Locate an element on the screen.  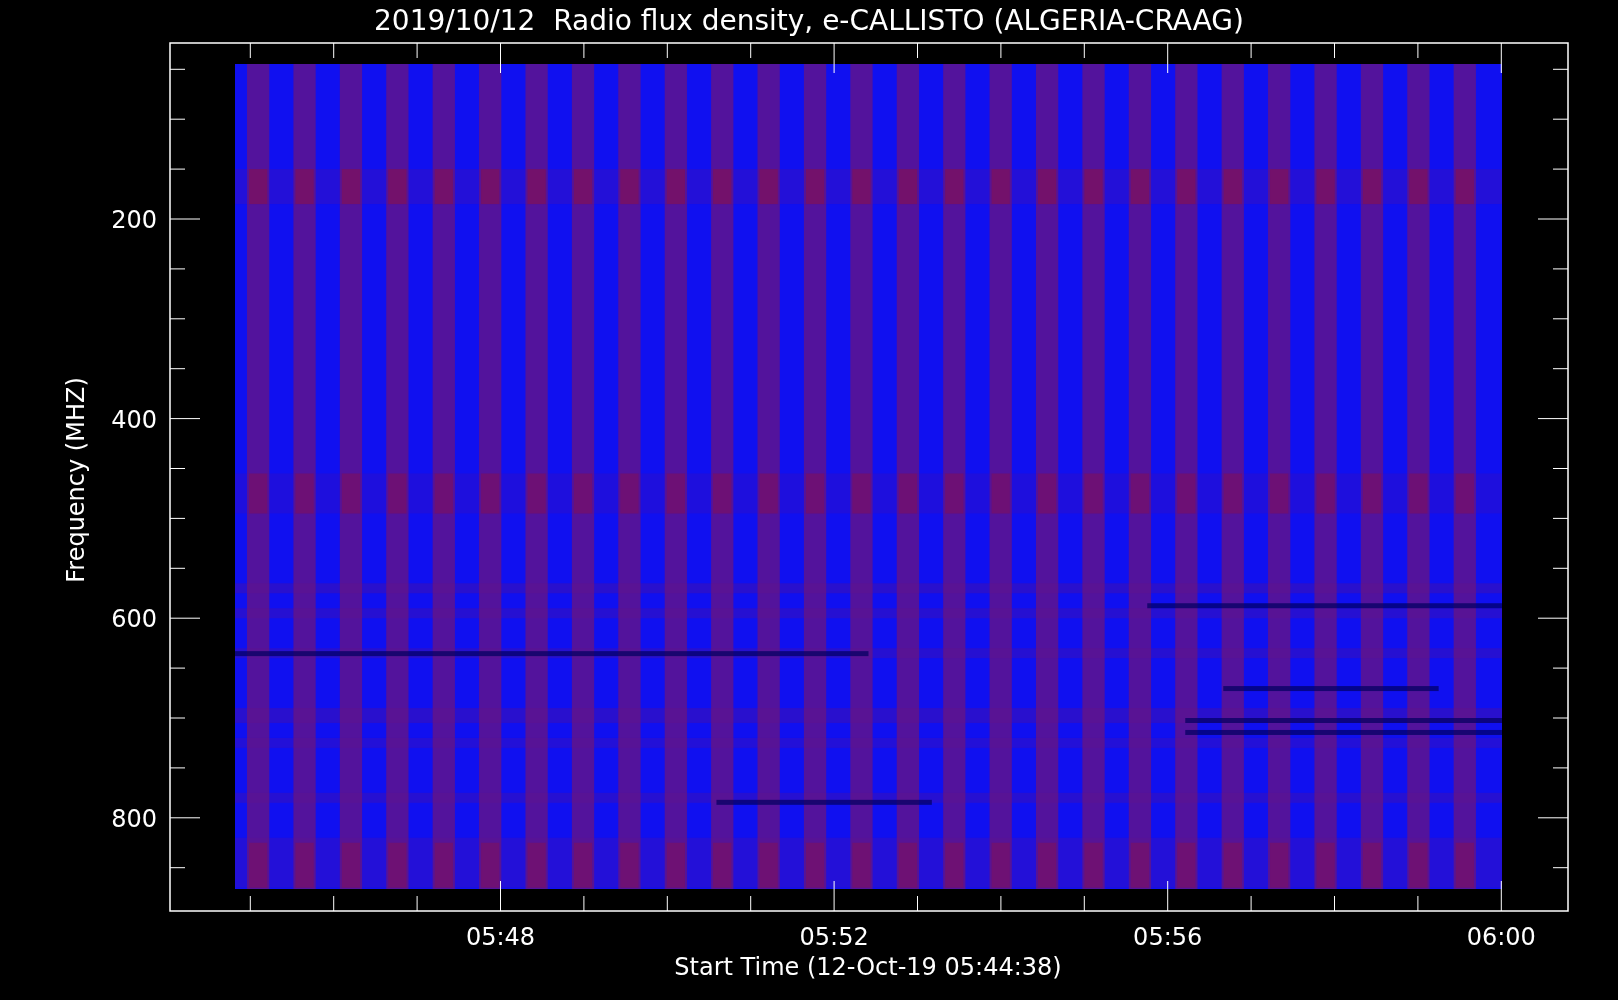
y-tick-label: 600 is located at coordinates (134, 619).